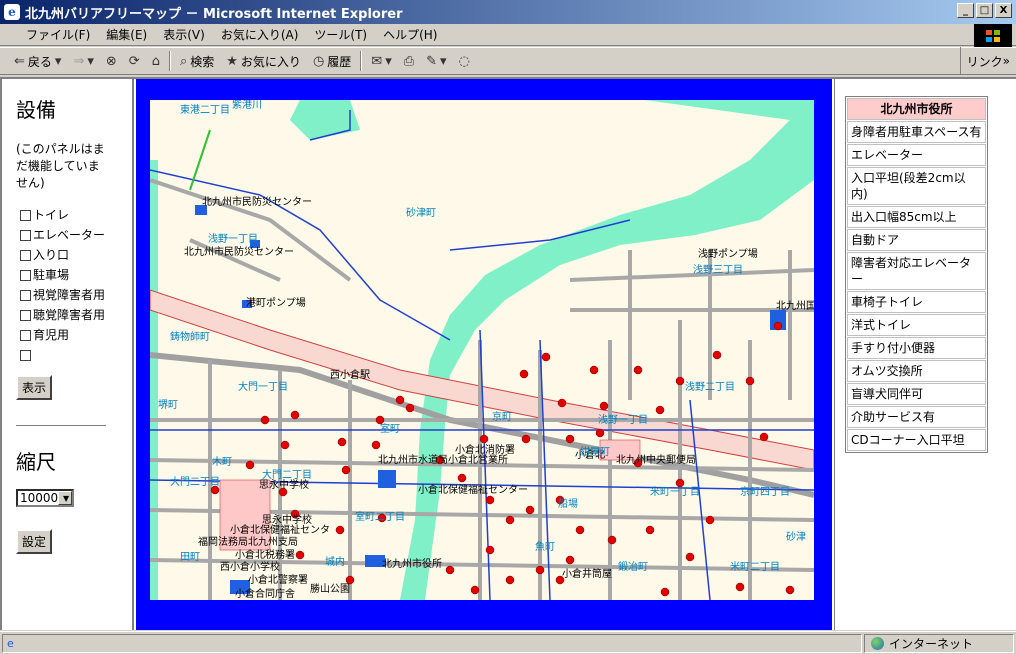  What do you see at coordinates (380, 516) in the screenshot?
I see `map-label: 室町二丁目` at bounding box center [380, 516].